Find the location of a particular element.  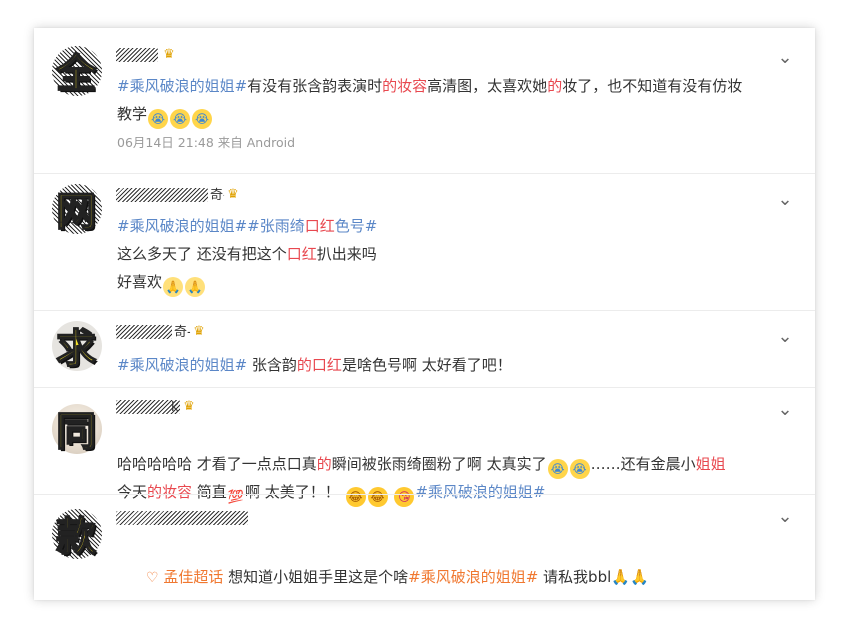

text-segment: 有没有张含韵表演时 is located at coordinates (315, 86).